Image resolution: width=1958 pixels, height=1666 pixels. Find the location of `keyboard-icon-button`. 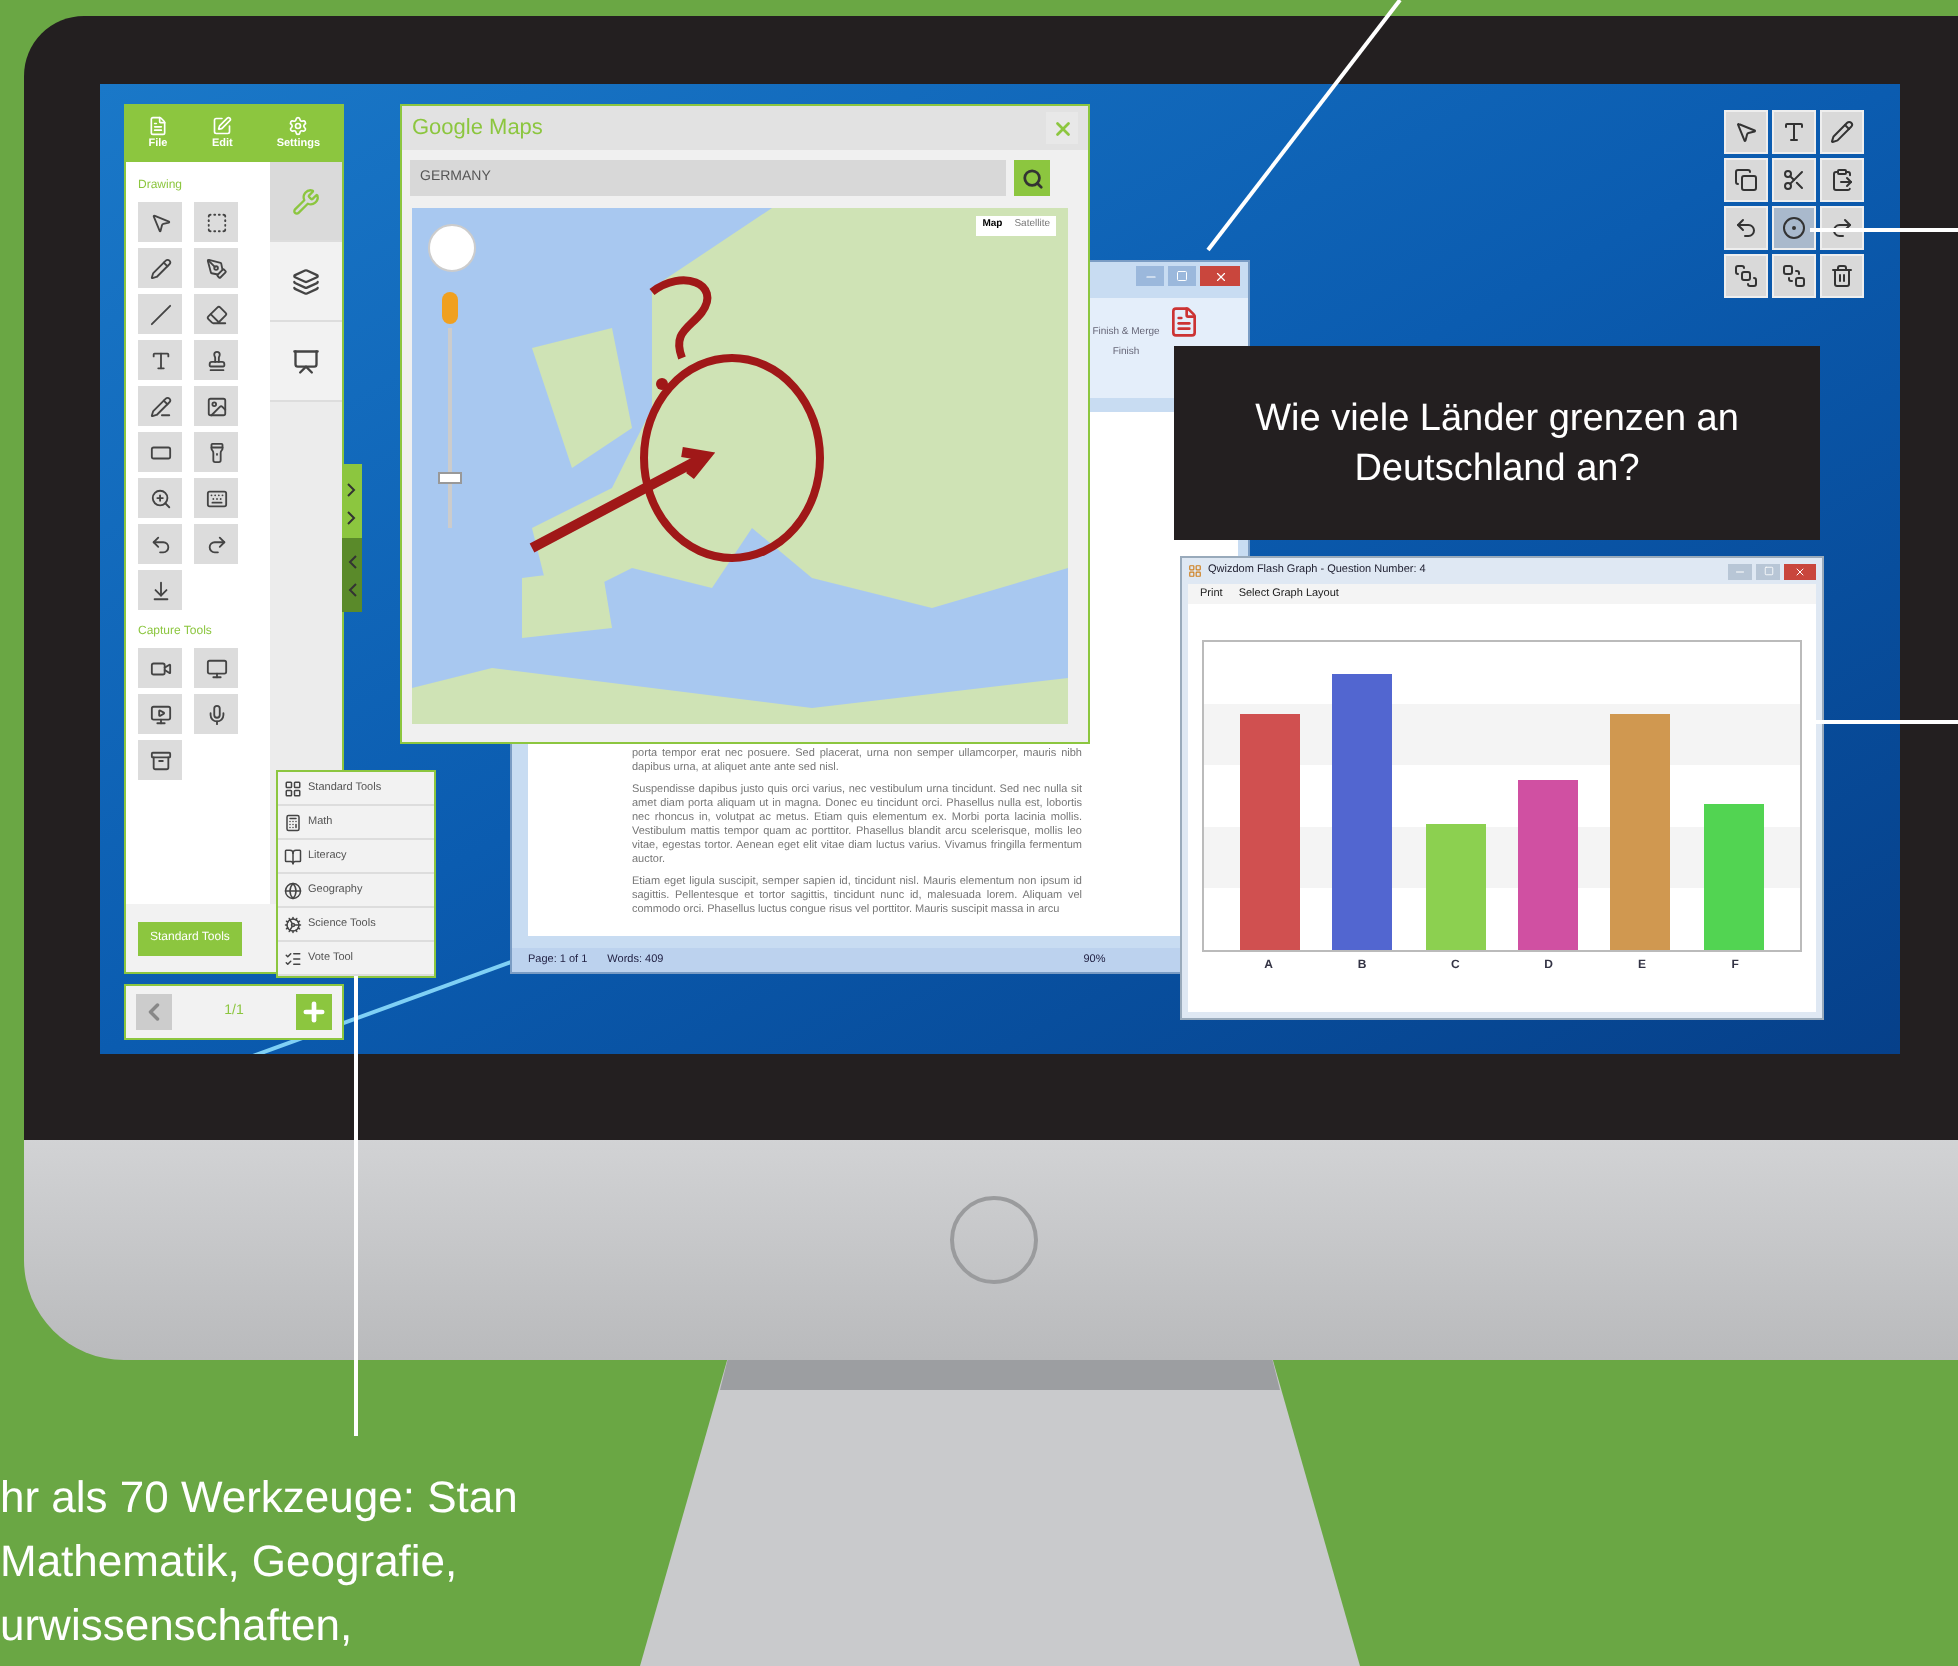

keyboard-icon-button is located at coordinates (216, 498).